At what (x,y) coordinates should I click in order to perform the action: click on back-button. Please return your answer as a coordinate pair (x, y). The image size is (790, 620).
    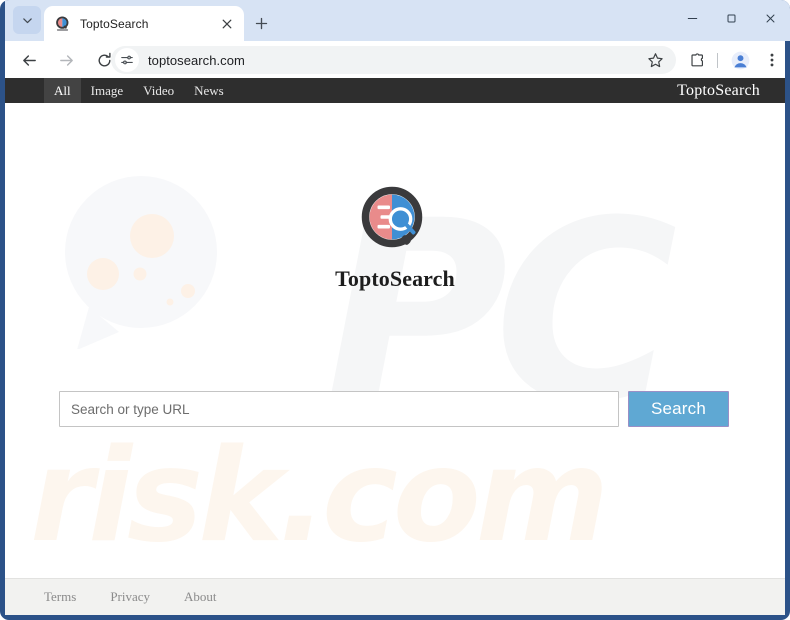
    Looking at the image, I should click on (29, 60).